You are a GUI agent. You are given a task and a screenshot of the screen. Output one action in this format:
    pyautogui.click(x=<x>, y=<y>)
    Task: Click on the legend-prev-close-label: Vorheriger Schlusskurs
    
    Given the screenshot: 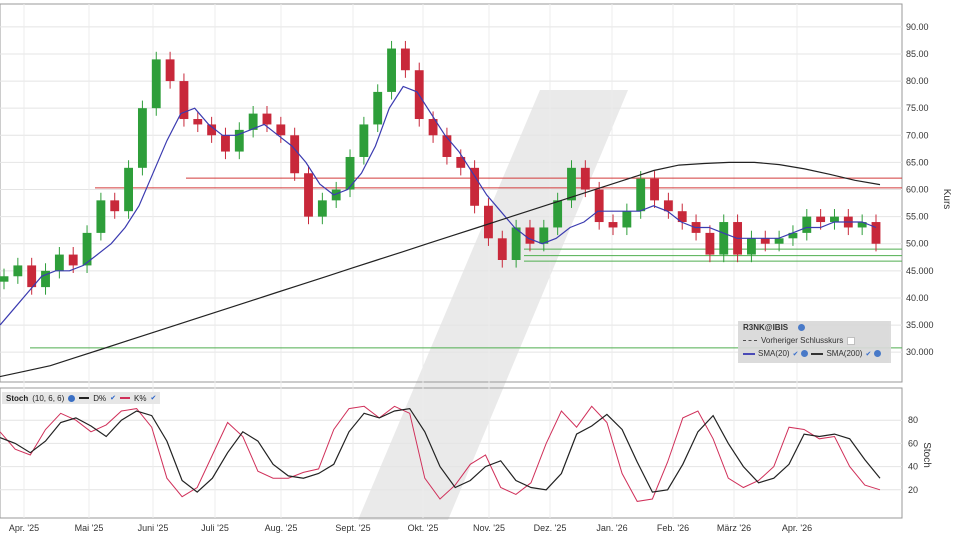 What is the action you would take?
    pyautogui.click(x=802, y=340)
    